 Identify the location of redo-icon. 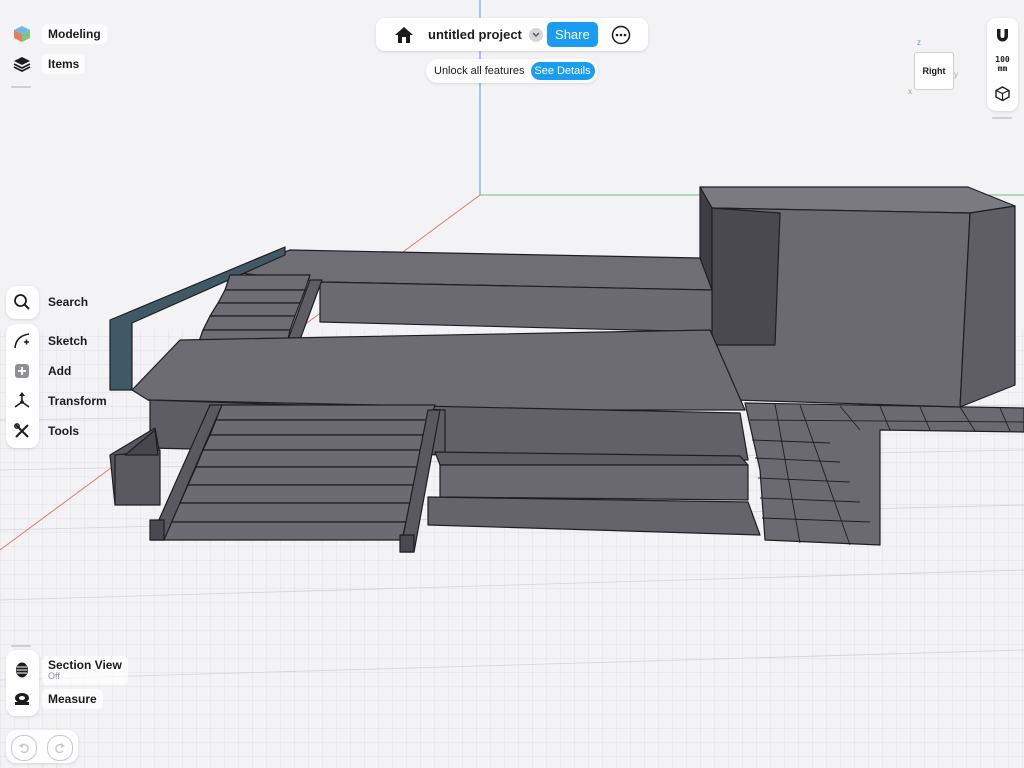
(60, 748).